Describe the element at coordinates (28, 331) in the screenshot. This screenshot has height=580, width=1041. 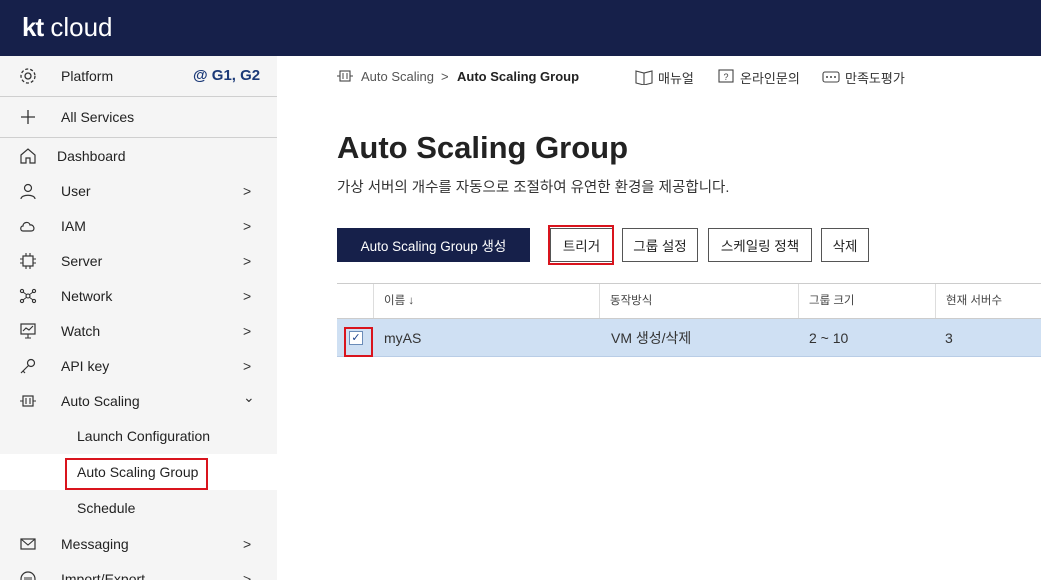
I see `monitor-icon` at that location.